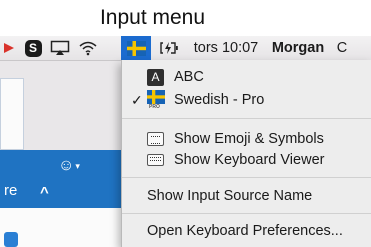  Describe the element at coordinates (152, 17) in the screenshot. I see `caption-title: Input menu` at that location.